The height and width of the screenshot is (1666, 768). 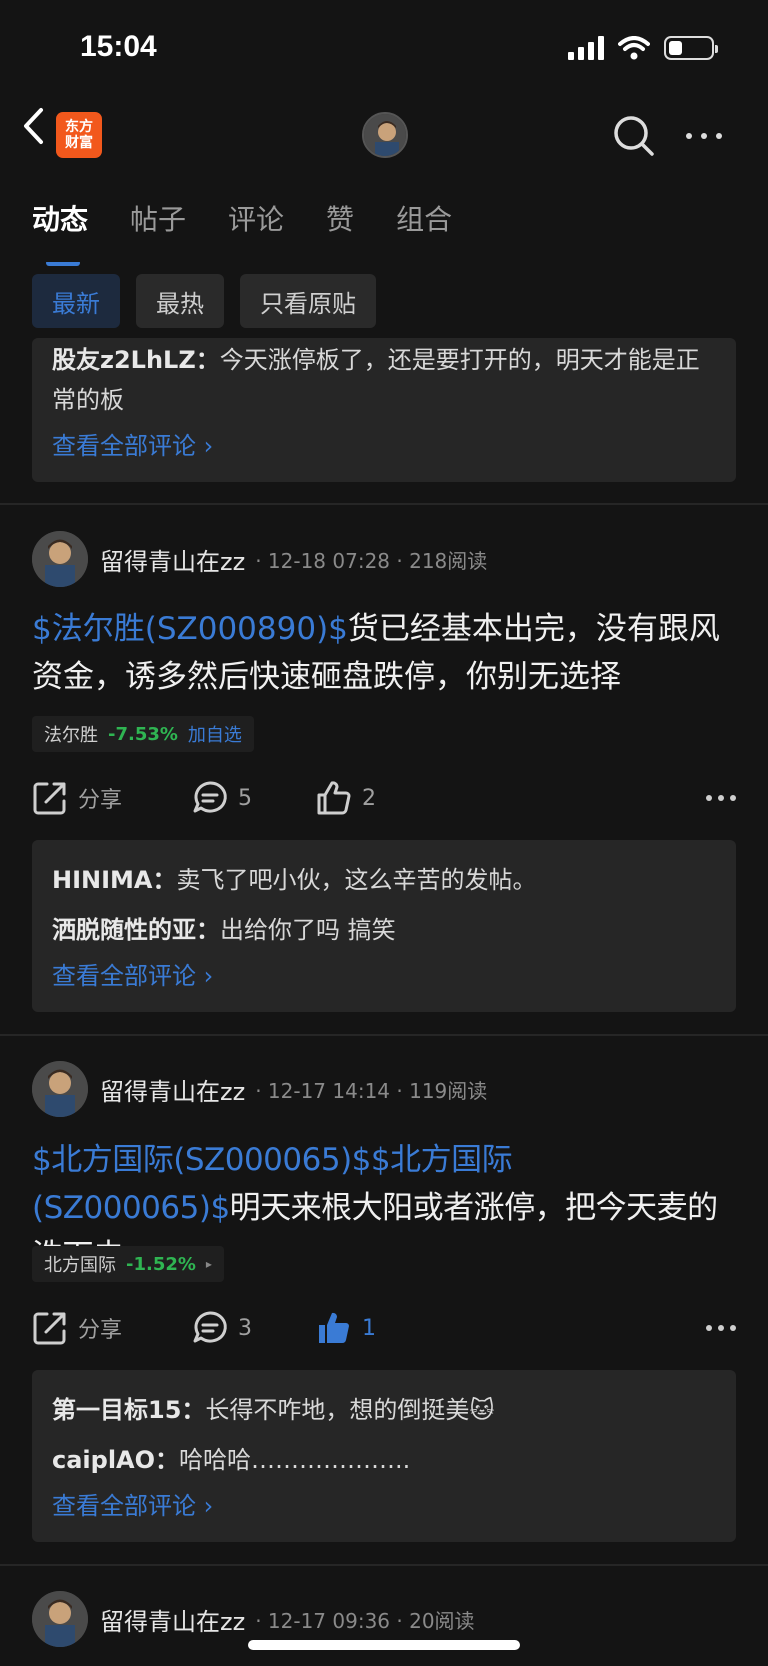 What do you see at coordinates (691, 48) in the screenshot?
I see `battery-icon` at bounding box center [691, 48].